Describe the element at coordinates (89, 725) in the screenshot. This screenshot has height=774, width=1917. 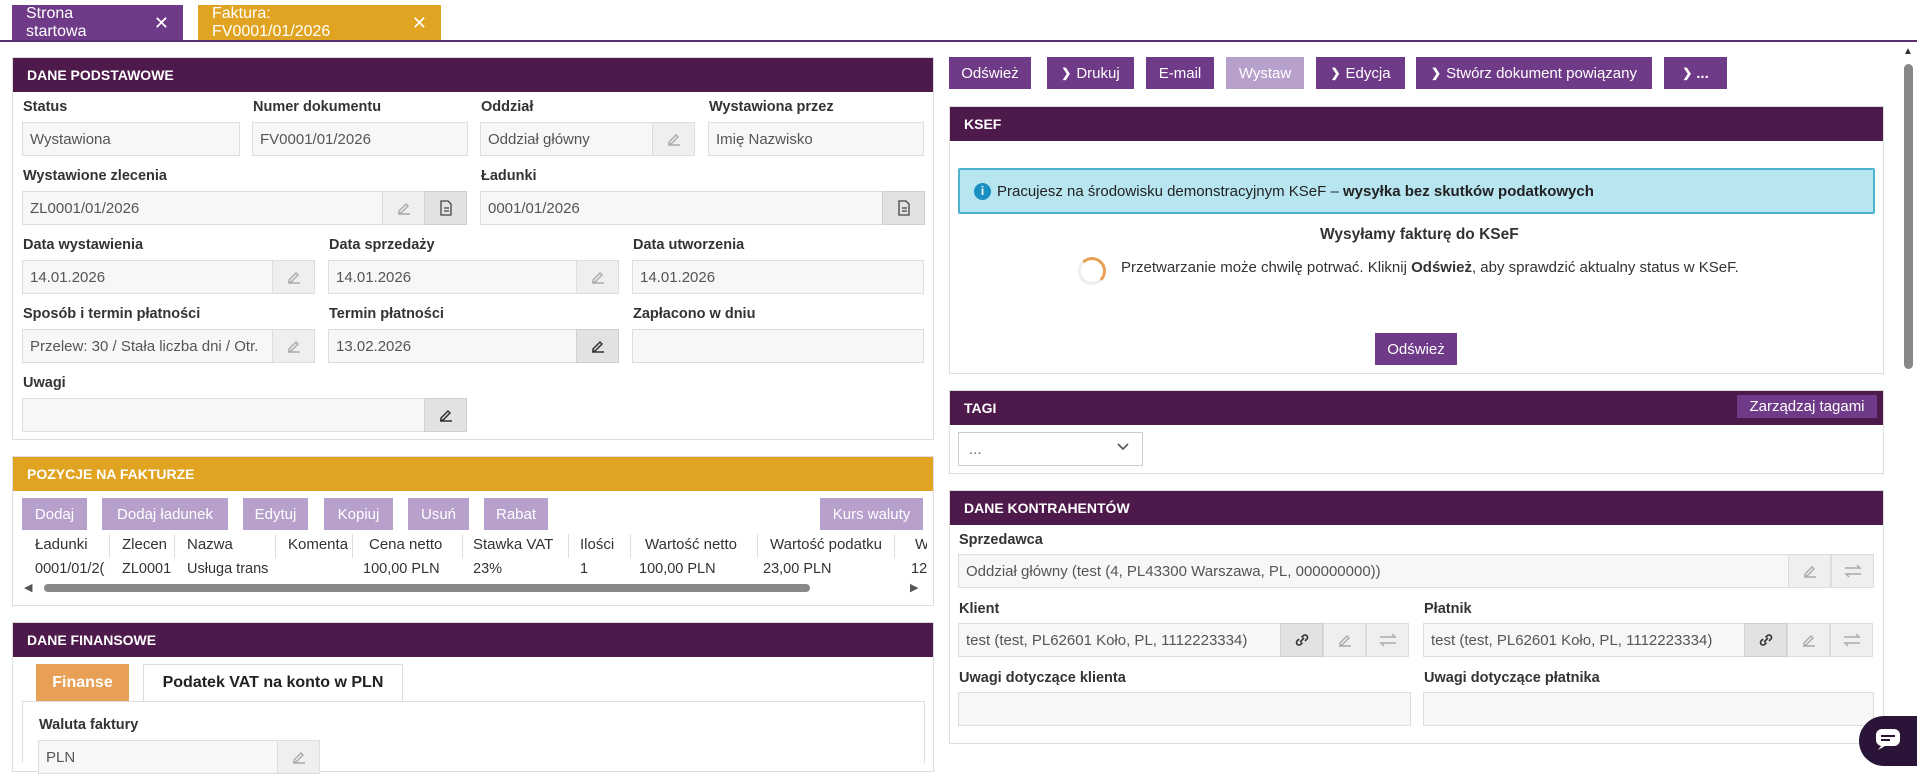
I see `currency-label: Waluta faktury` at that location.